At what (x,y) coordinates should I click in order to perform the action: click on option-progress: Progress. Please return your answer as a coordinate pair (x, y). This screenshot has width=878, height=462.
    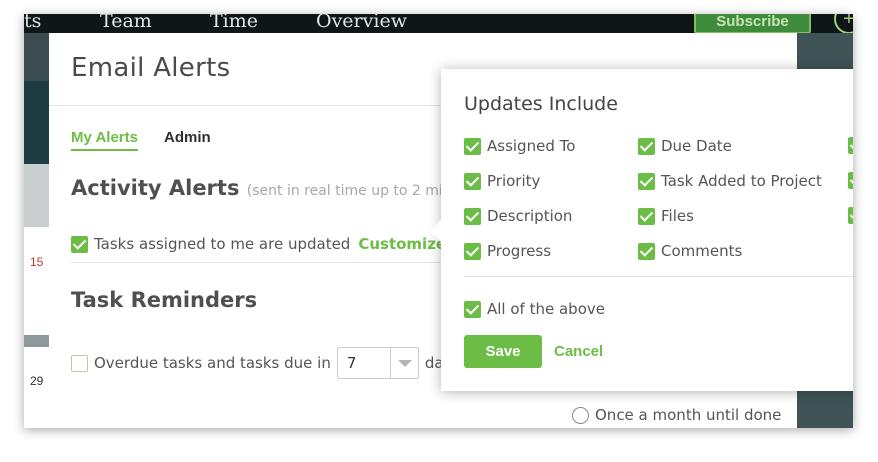
    Looking at the image, I should click on (507, 251).